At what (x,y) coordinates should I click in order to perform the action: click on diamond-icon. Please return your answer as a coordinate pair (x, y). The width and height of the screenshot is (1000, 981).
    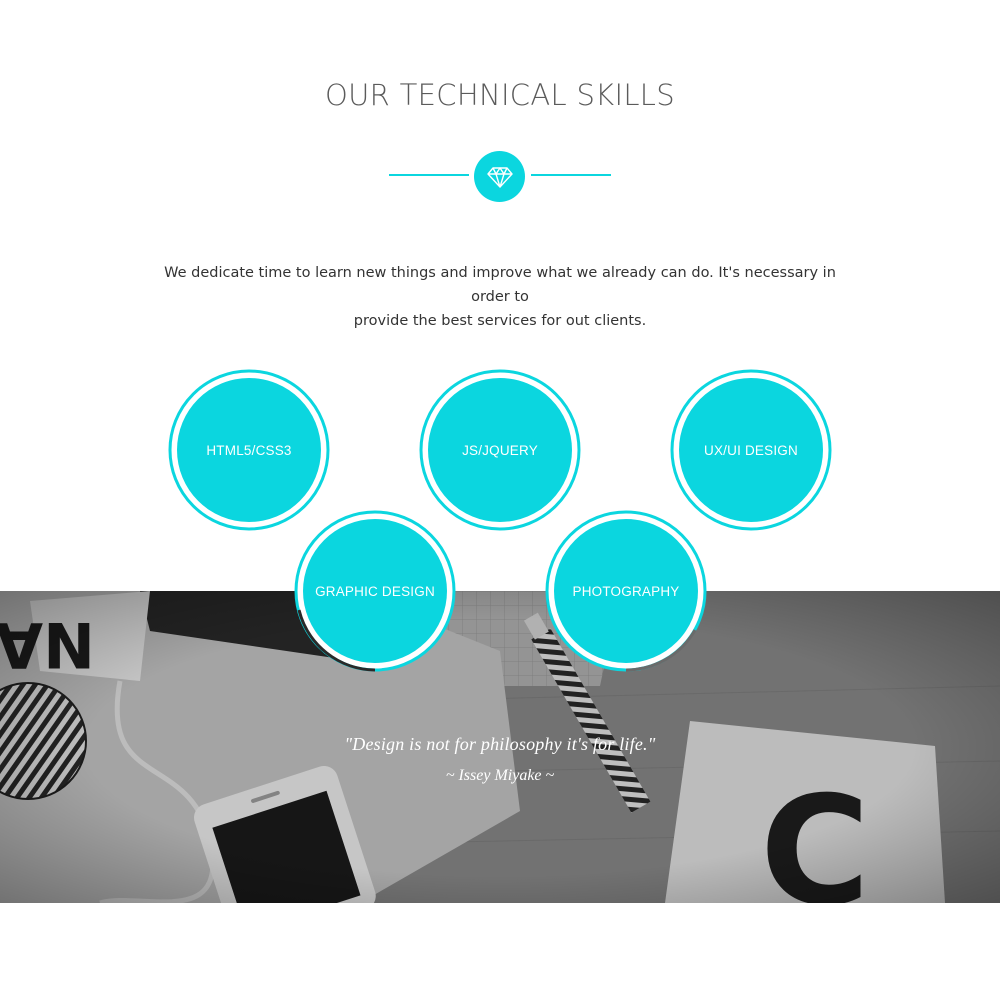
    Looking at the image, I should click on (499, 177).